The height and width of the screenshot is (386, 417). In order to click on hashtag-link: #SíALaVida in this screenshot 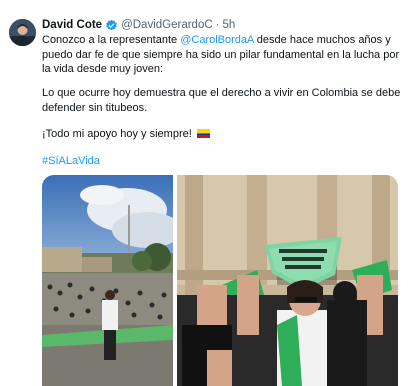, I will do `click(71, 161)`.